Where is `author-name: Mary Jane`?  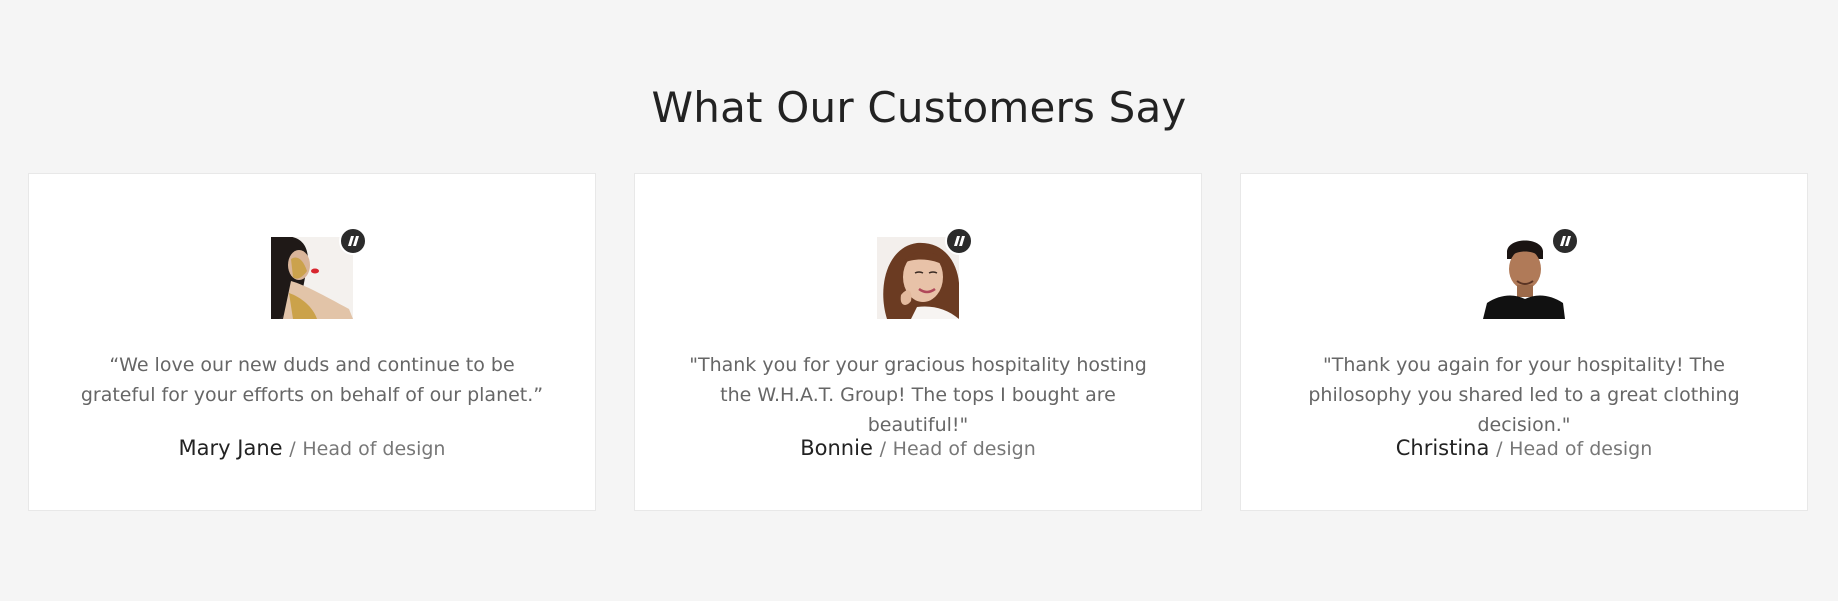
author-name: Mary Jane is located at coordinates (230, 448).